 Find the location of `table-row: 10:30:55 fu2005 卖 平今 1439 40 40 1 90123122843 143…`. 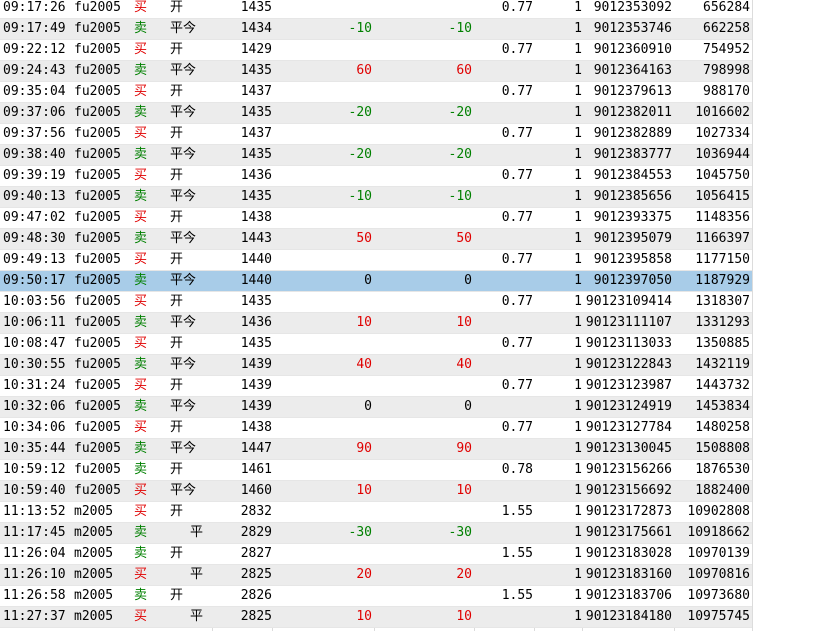

table-row: 10:30:55 fu2005 卖 平今 1439 40 40 1 90123122843 143… is located at coordinates (376, 365).